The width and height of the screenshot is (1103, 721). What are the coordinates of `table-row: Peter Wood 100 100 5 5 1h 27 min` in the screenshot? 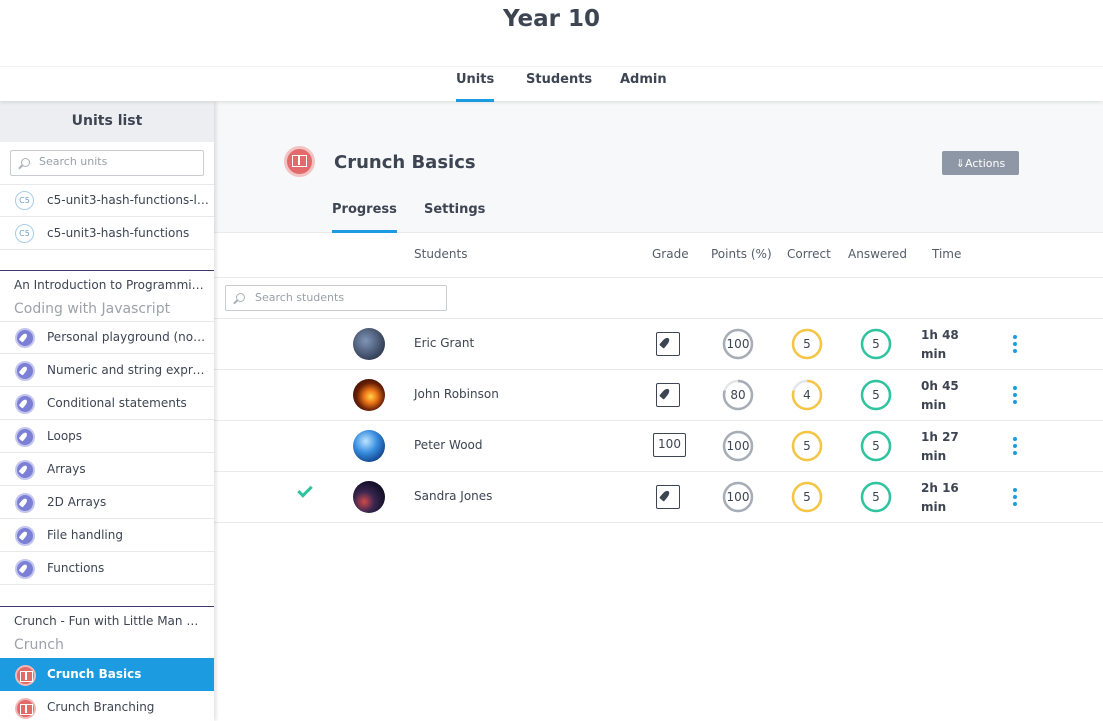 It's located at (658, 446).